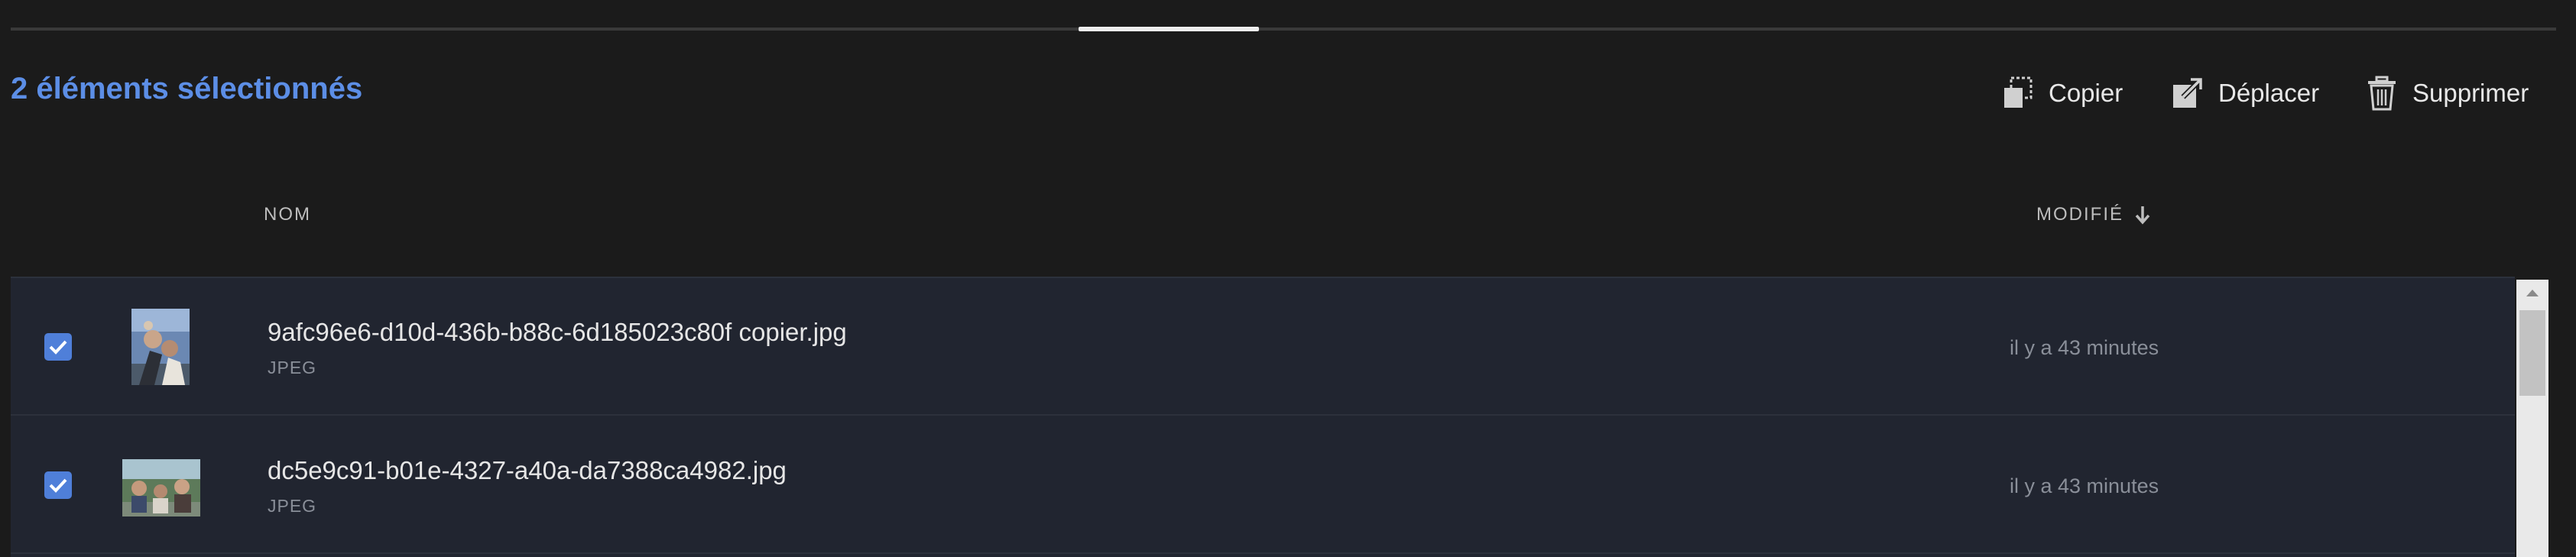 This screenshot has width=2576, height=557. Describe the element at coordinates (2532, 353) in the screenshot. I see `scrollbar-thumb` at that location.